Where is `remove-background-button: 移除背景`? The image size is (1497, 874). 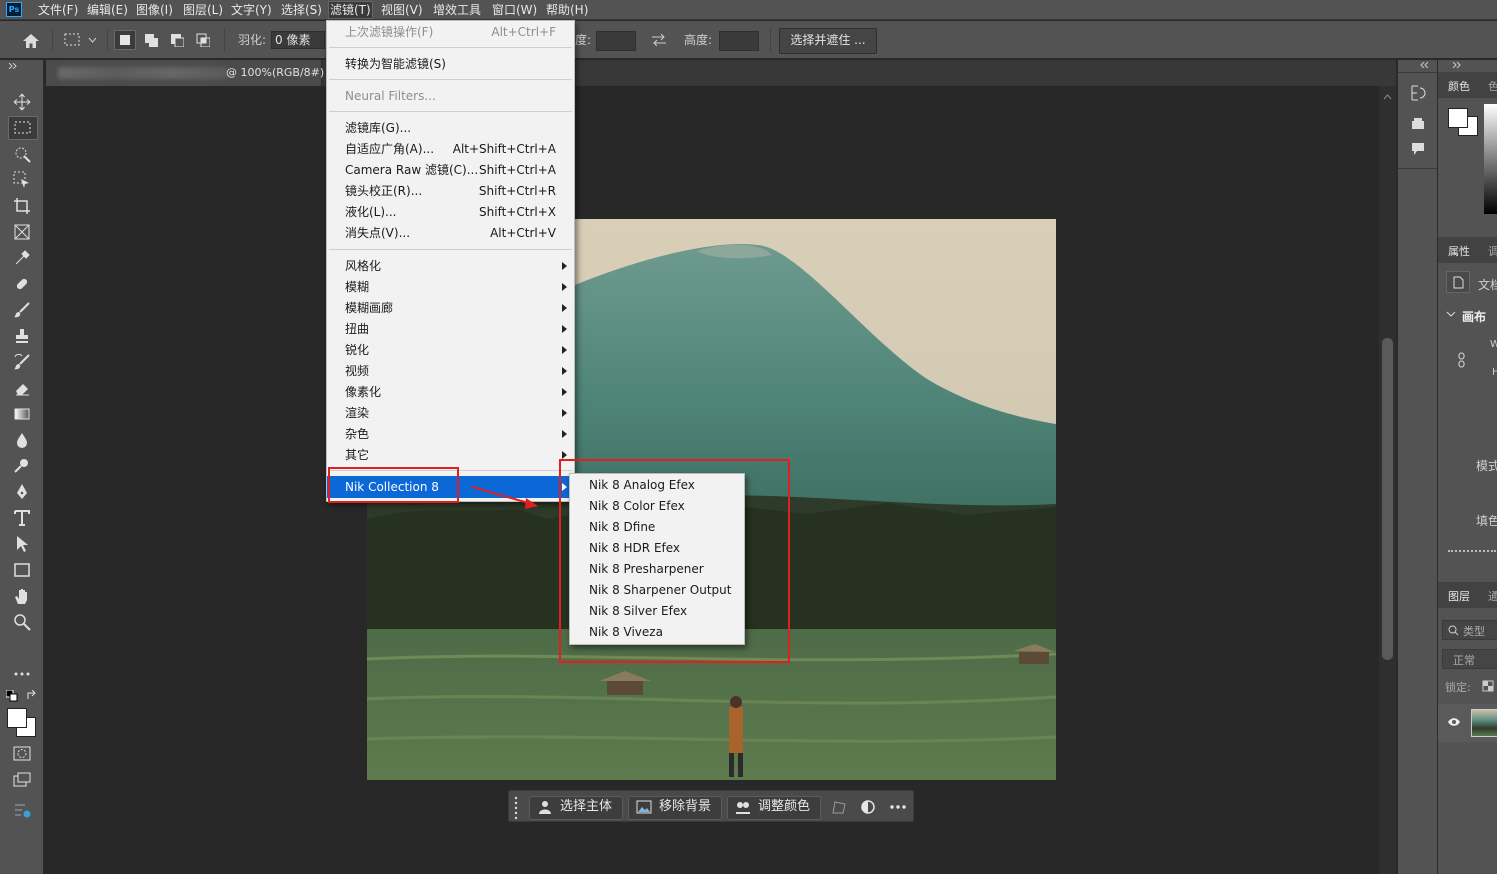 remove-background-button: 移除背景 is located at coordinates (675, 808).